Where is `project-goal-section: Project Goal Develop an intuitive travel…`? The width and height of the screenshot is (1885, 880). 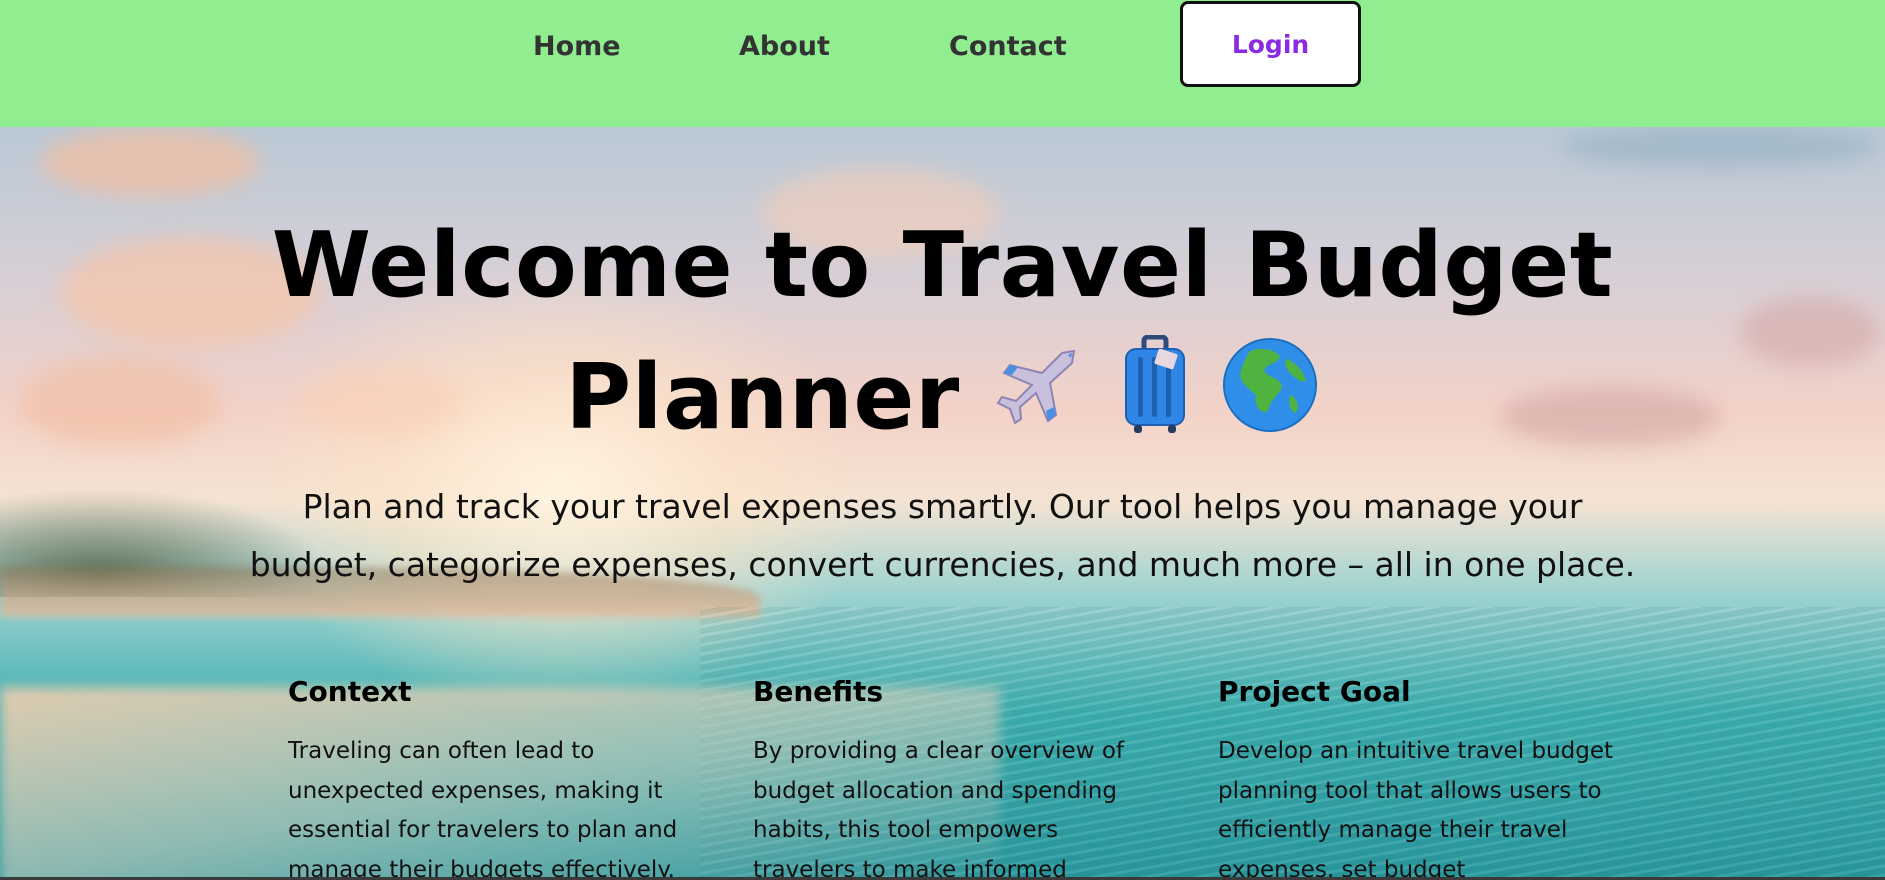
project-goal-section: Project Goal Develop an intuitive travel… is located at coordinates (1418, 773).